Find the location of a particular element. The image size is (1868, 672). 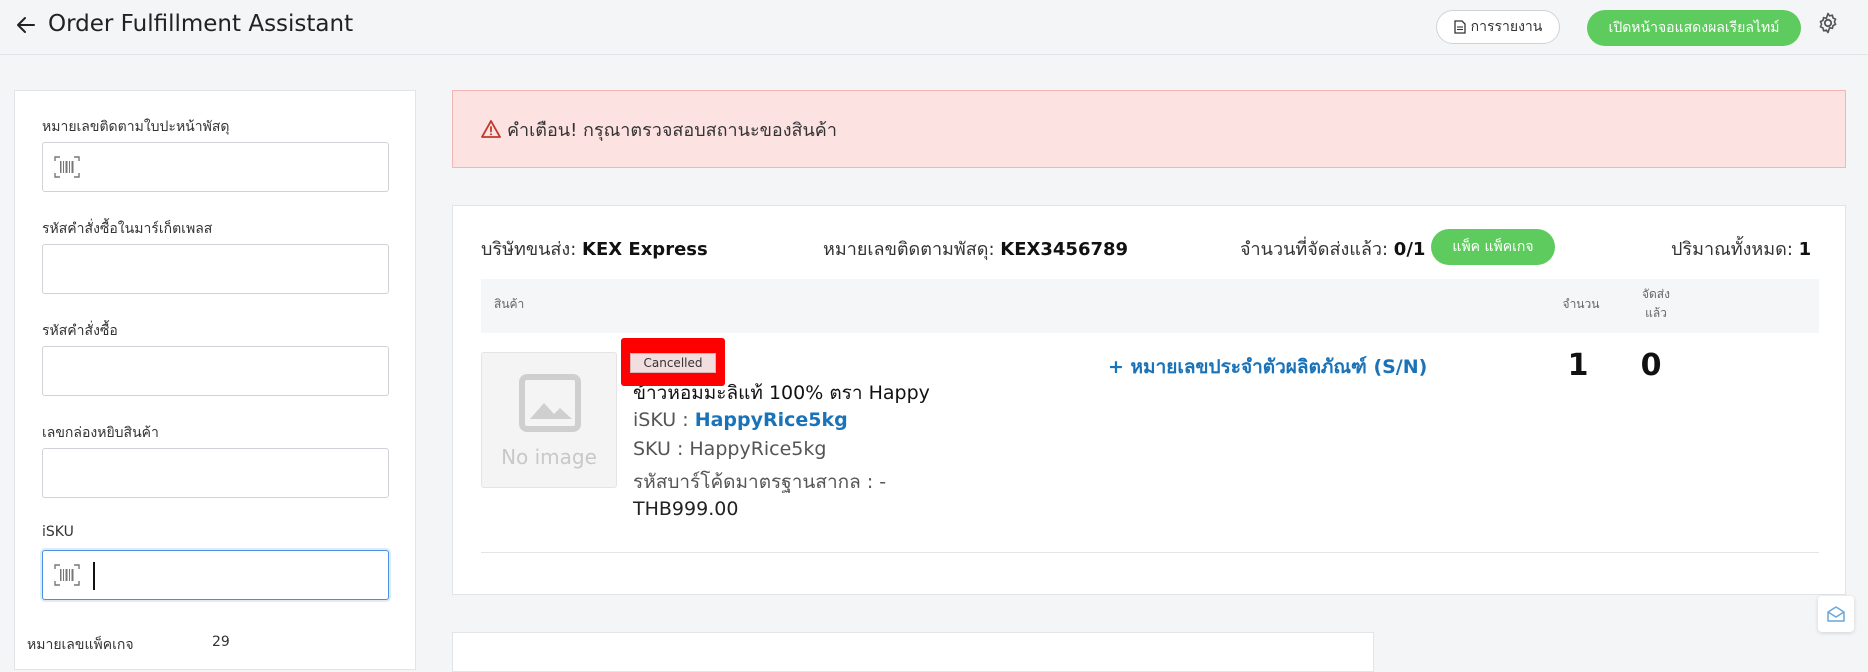

shipped-count-info: จำนวนที่จัดส่งแล้ว: 0/1 is located at coordinates (1332, 248).